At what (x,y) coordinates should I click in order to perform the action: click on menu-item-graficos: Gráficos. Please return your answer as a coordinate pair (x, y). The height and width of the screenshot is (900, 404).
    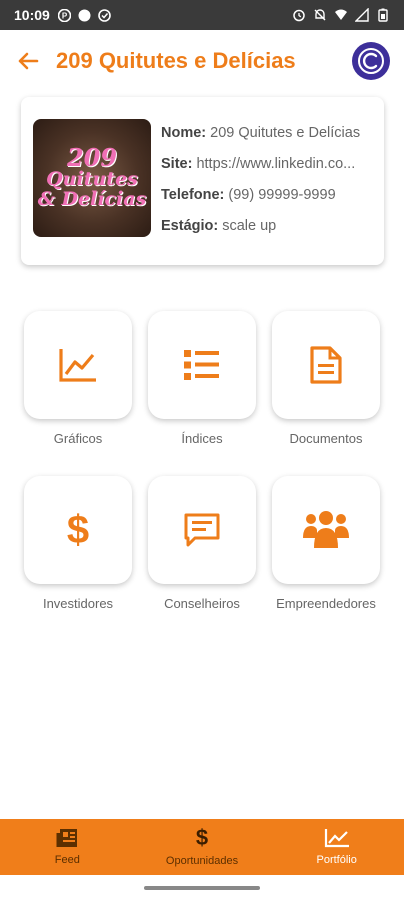
    Looking at the image, I should click on (78, 378).